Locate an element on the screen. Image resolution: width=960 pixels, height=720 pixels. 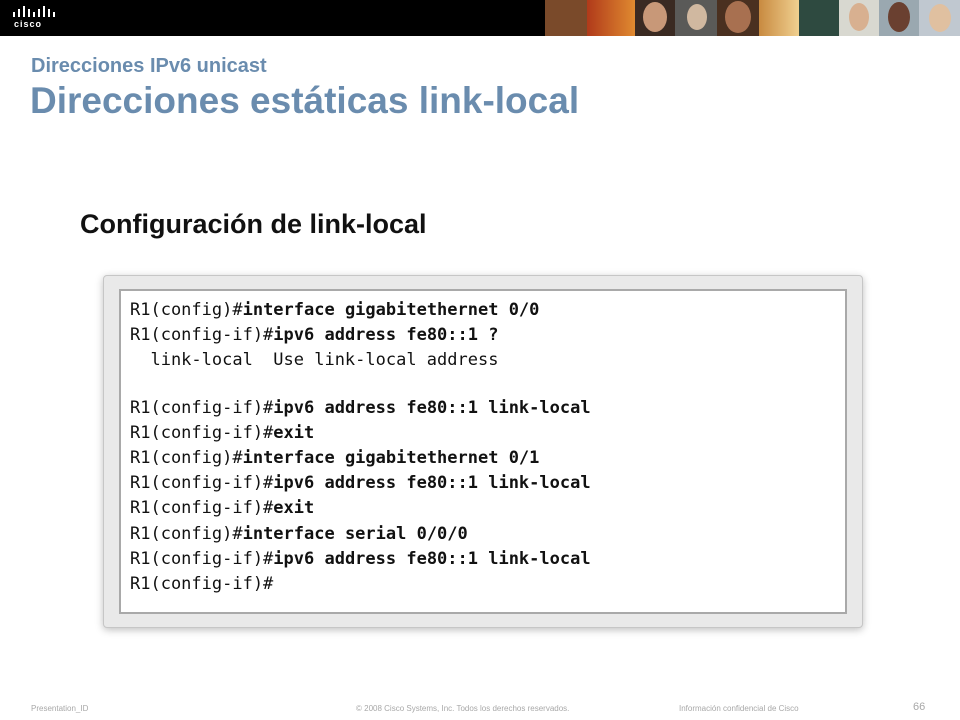
header-bar: cisco is located at coordinates (480, 18).